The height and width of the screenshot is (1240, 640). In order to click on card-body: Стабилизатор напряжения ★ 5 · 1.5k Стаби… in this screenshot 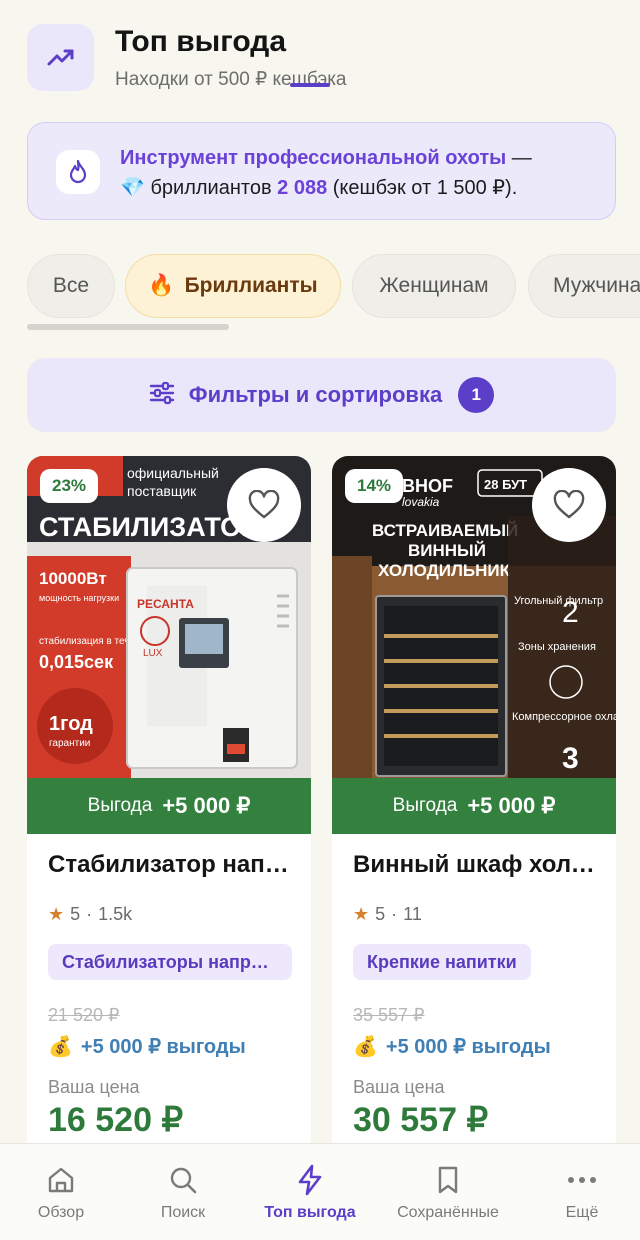, I will do `click(171, 995)`.